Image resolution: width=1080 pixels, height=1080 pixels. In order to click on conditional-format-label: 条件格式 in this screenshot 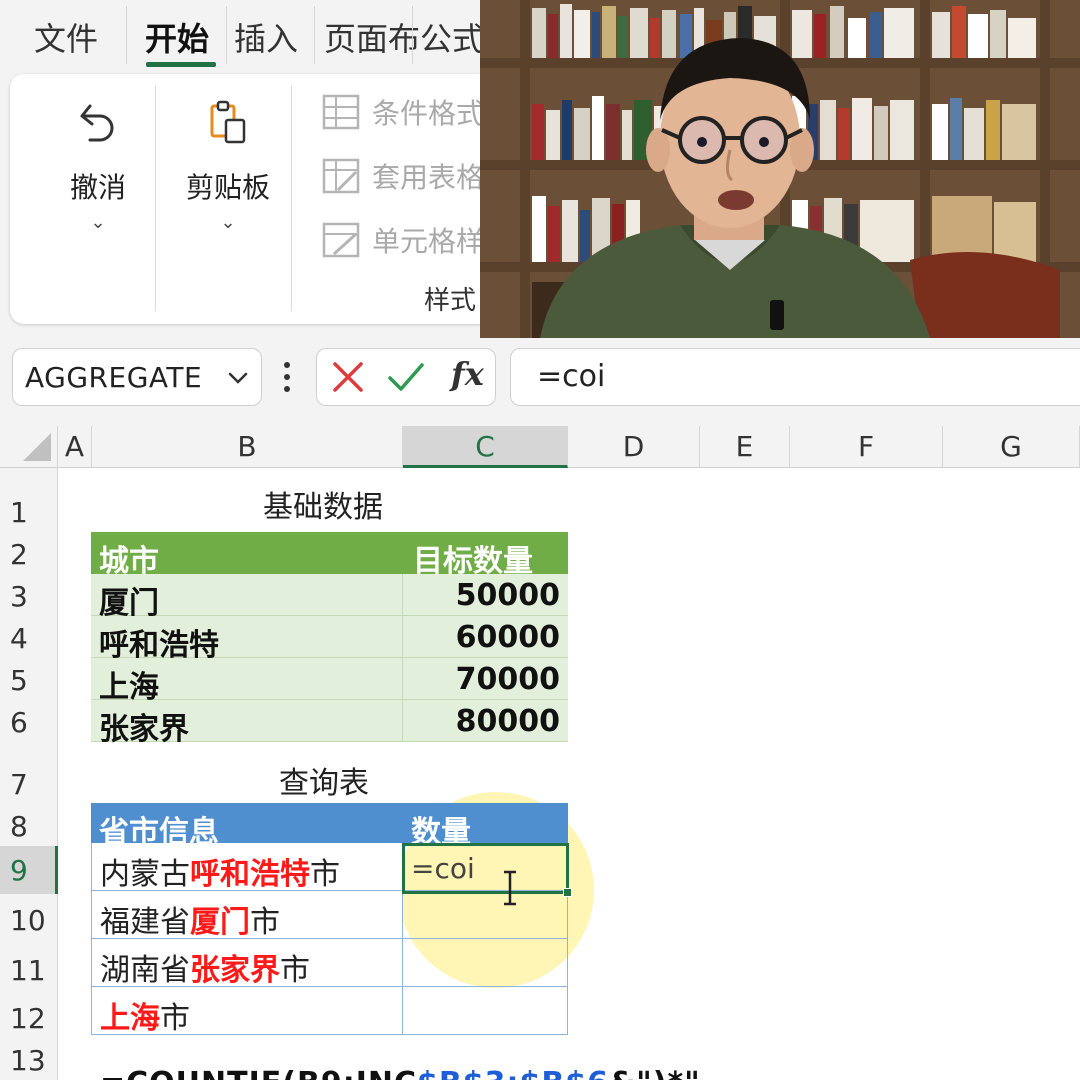, I will do `click(428, 113)`.